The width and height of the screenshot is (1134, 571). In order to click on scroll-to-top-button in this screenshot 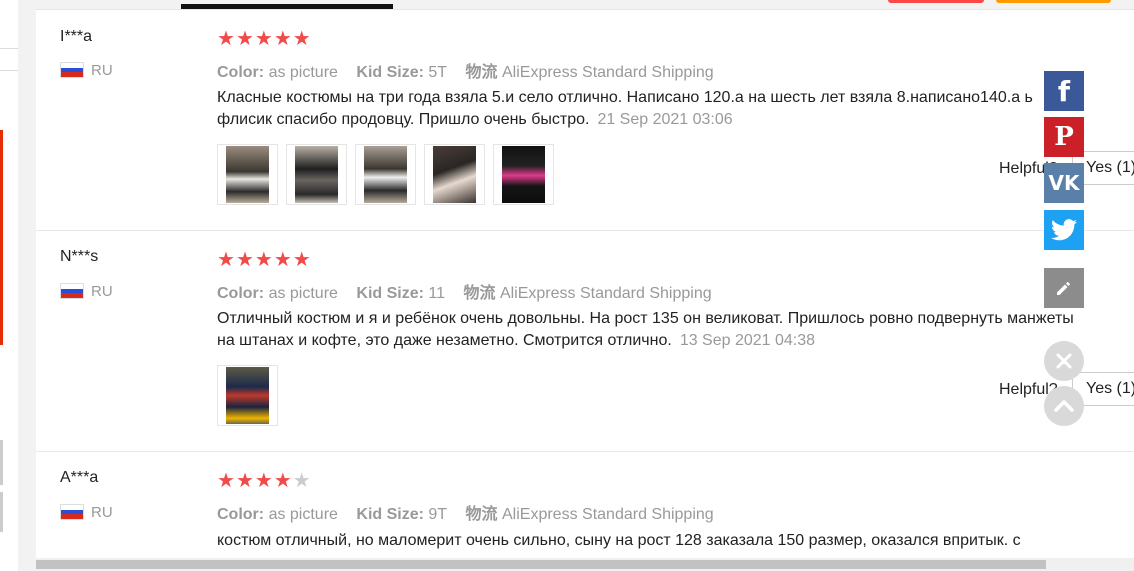, I will do `click(1064, 406)`.